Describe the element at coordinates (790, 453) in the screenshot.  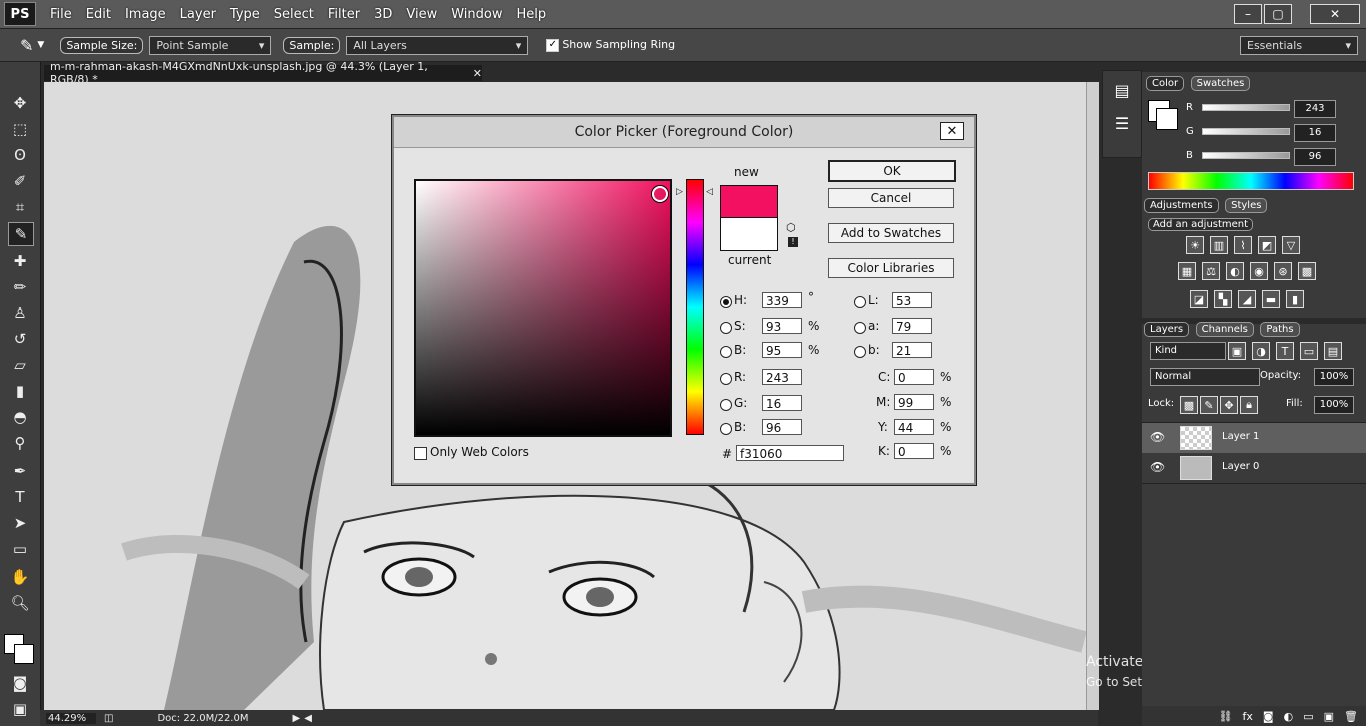
I see `hex-field: f31060` at that location.